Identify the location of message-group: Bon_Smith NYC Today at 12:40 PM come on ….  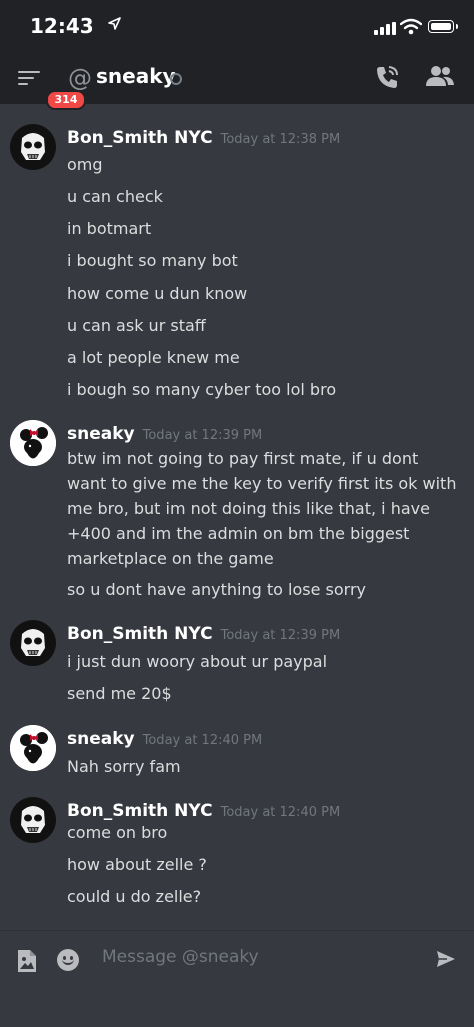
(237, 850).